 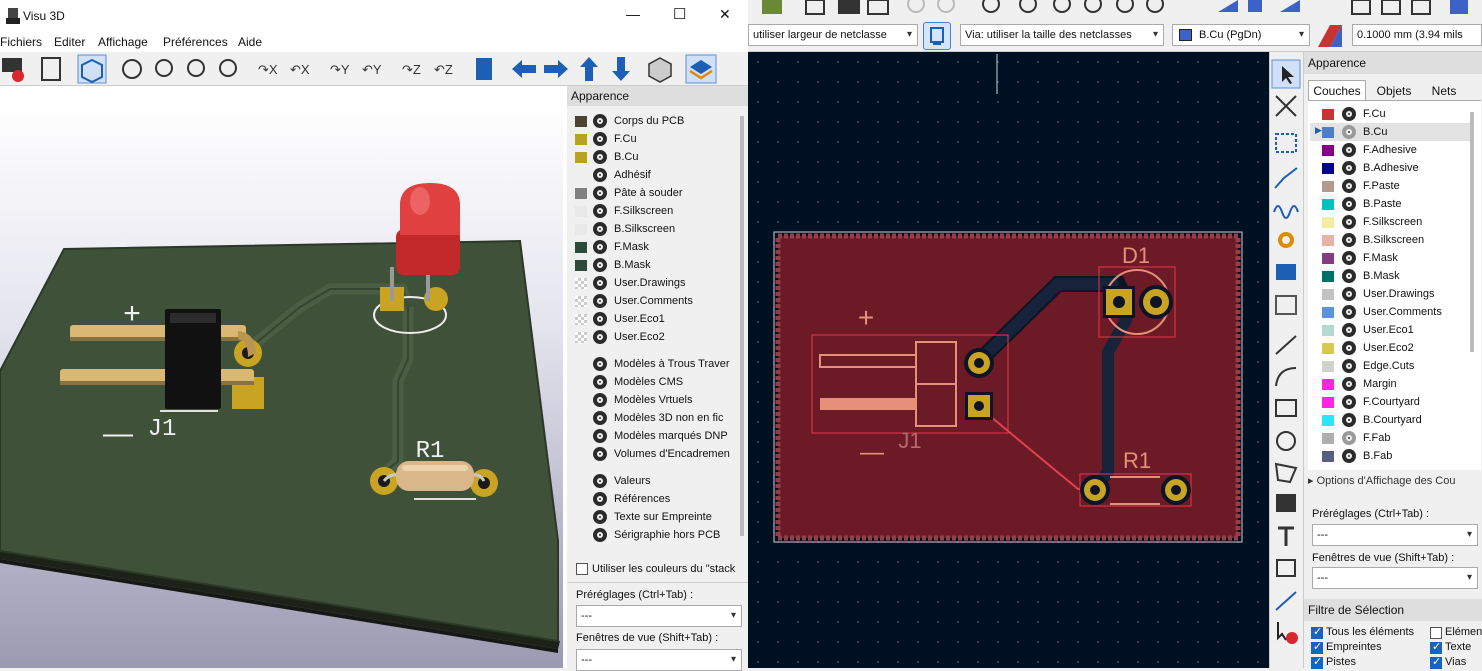 What do you see at coordinates (653, 535) in the screenshot?
I see `v3d-layer-row: Sérigraphie hors PCB` at bounding box center [653, 535].